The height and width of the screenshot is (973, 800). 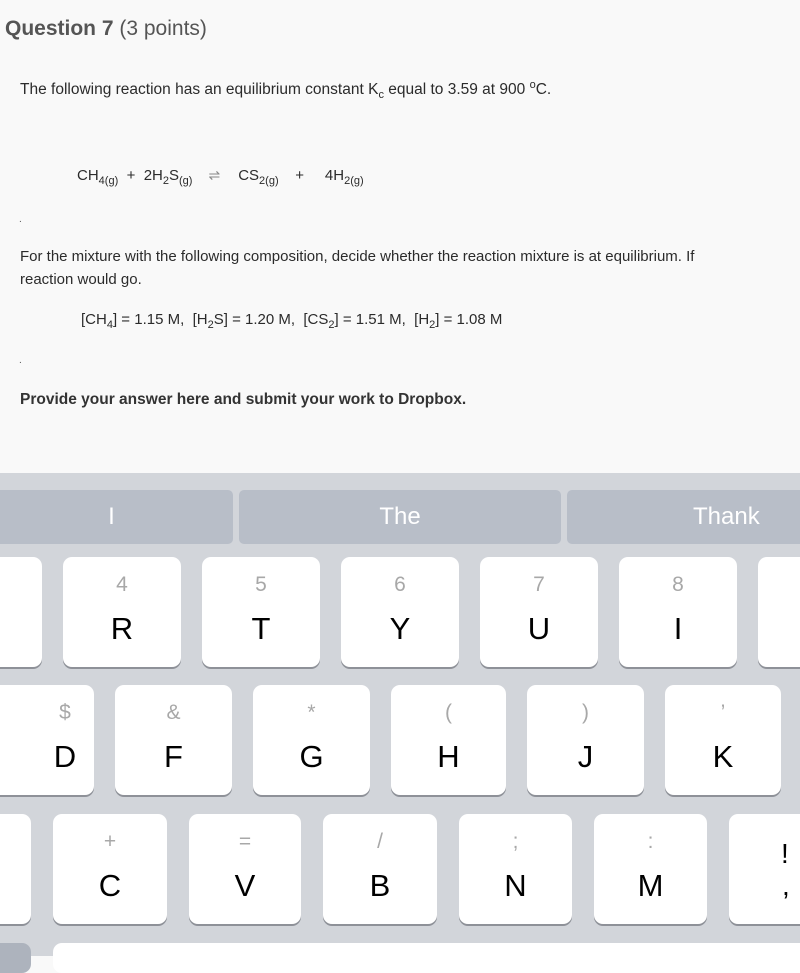 I want to click on key-alt-label: ), so click(x=585, y=712).